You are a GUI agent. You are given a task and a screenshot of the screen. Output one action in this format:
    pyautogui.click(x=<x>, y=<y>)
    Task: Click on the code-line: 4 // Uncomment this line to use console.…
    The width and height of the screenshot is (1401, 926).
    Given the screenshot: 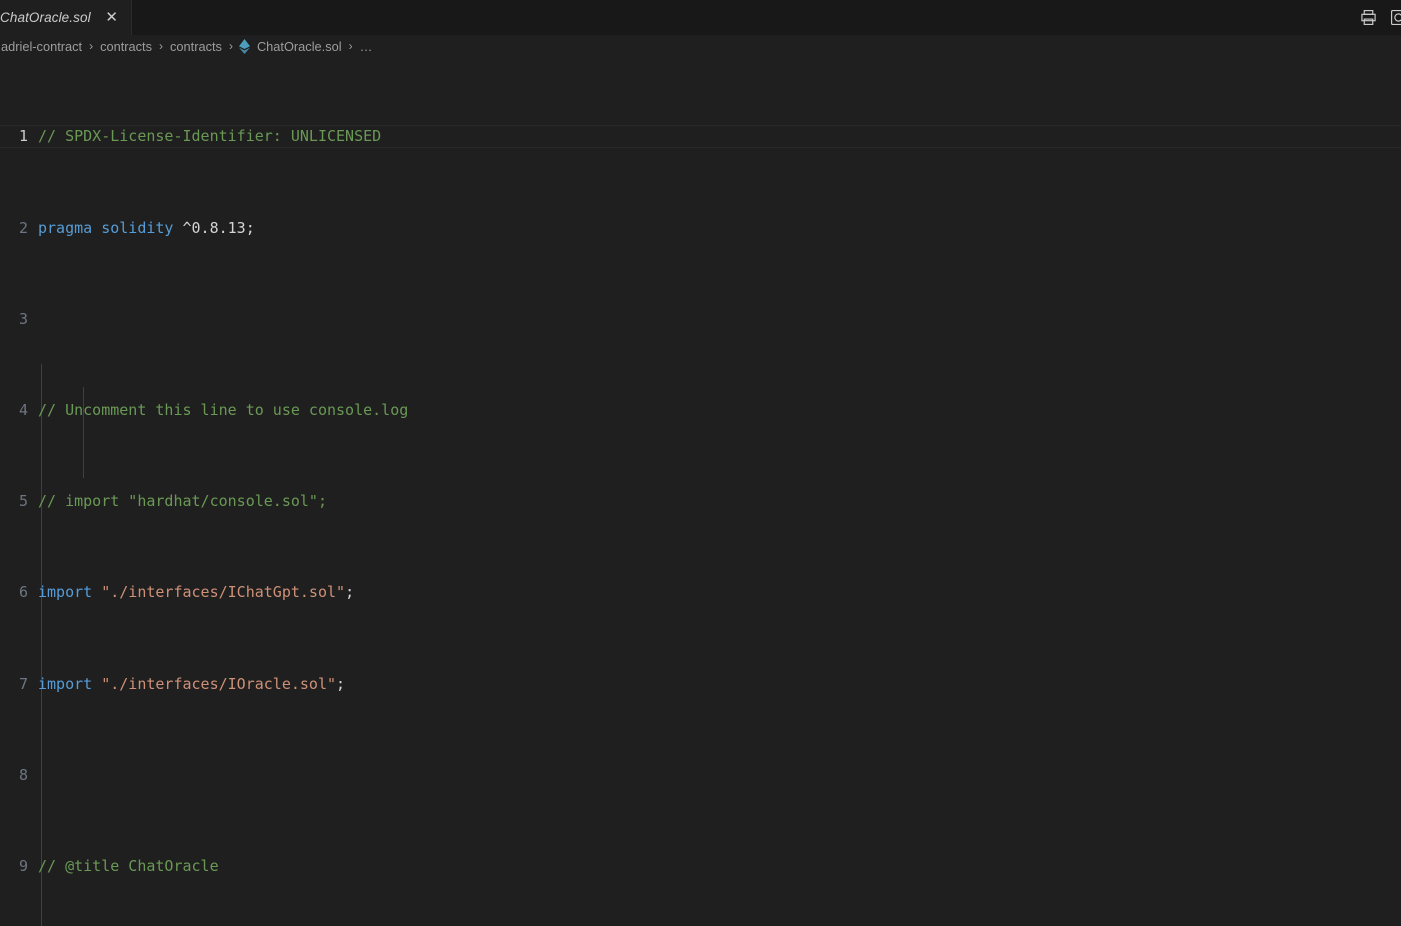 What is the action you would take?
    pyautogui.click(x=700, y=410)
    